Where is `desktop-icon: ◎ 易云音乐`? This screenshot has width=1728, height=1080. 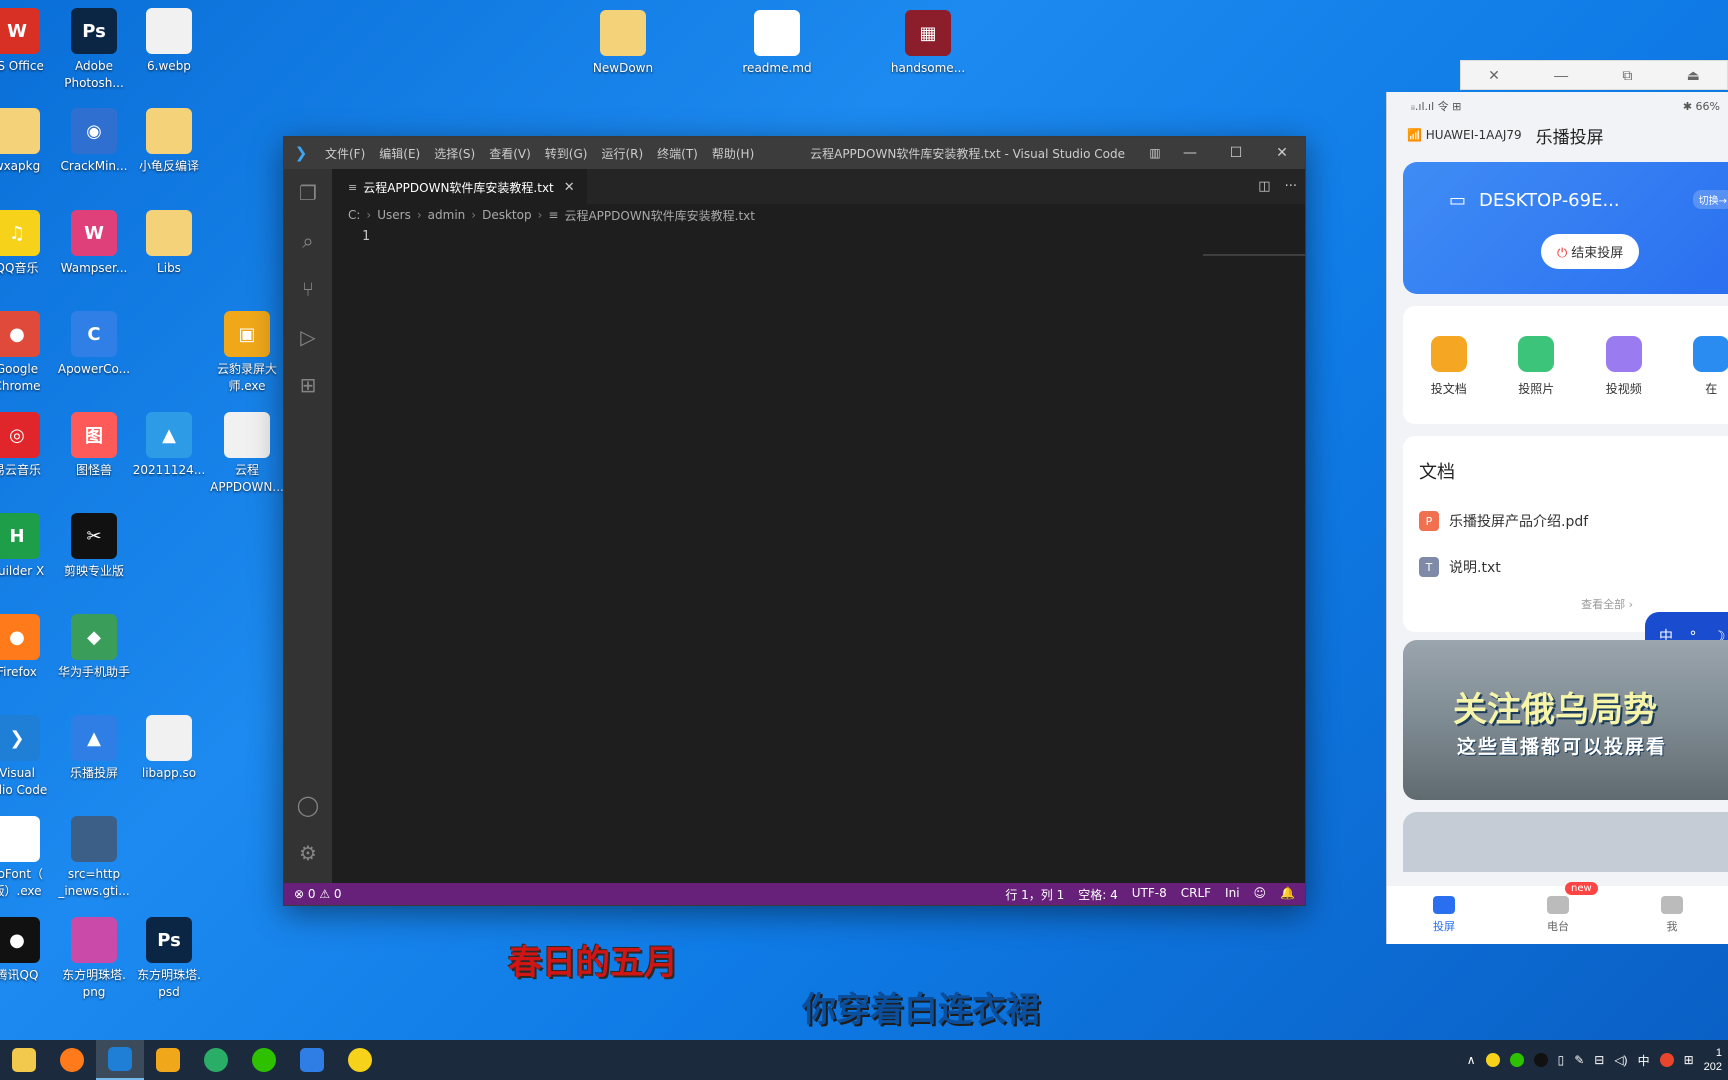 desktop-icon: ◎ 易云音乐 is located at coordinates (28, 445).